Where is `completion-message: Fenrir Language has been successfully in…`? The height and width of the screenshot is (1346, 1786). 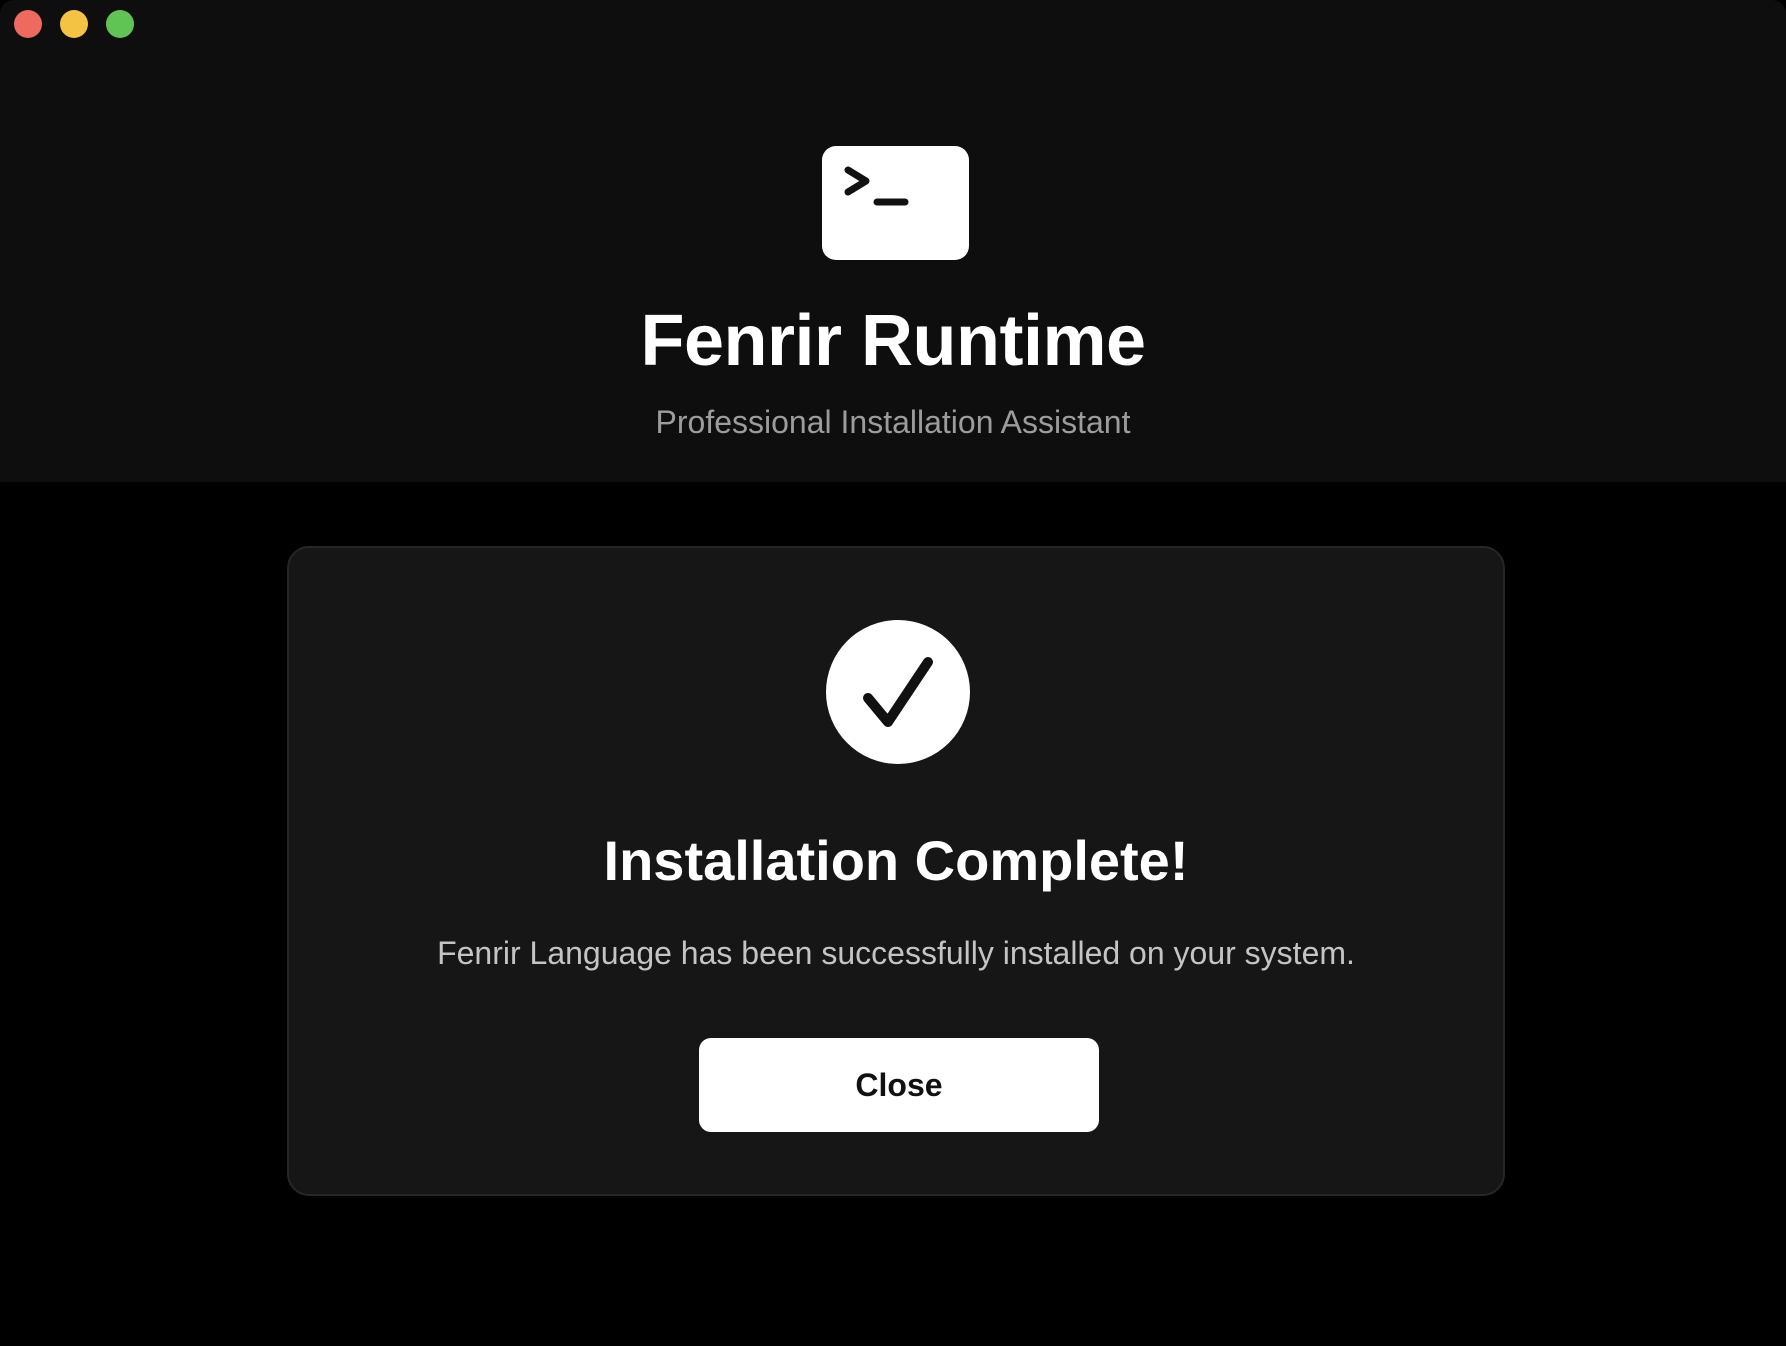
completion-message: Fenrir Language has been successfully in… is located at coordinates (896, 953).